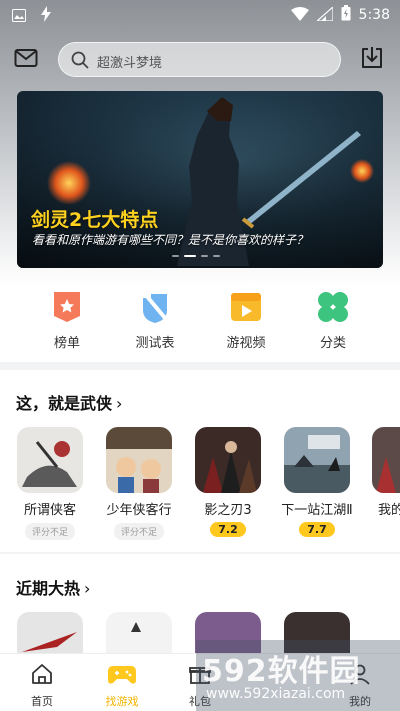 Image resolution: width=400 pixels, height=711 pixels. Describe the element at coordinates (228, 529) in the screenshot. I see `game-rating: 7.2` at that location.